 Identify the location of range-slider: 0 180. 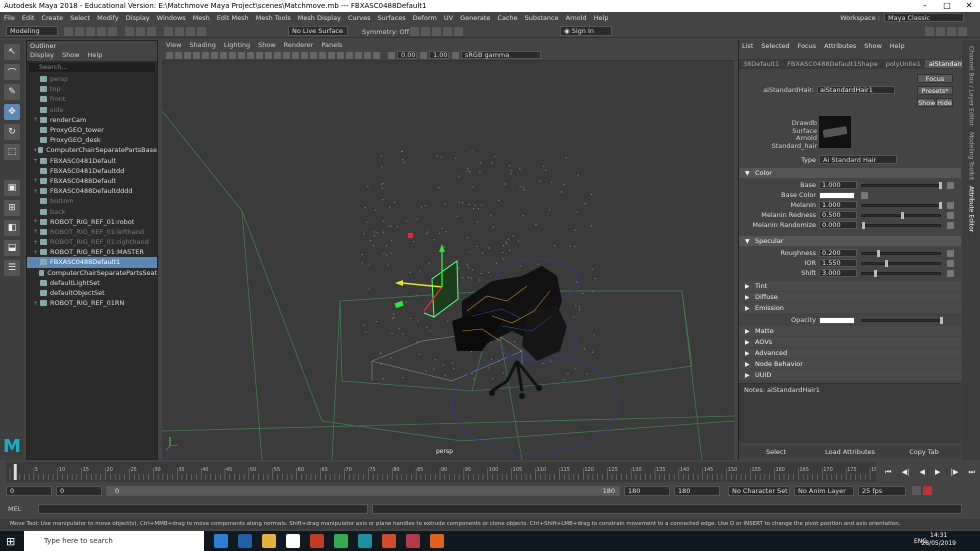
(363, 490).